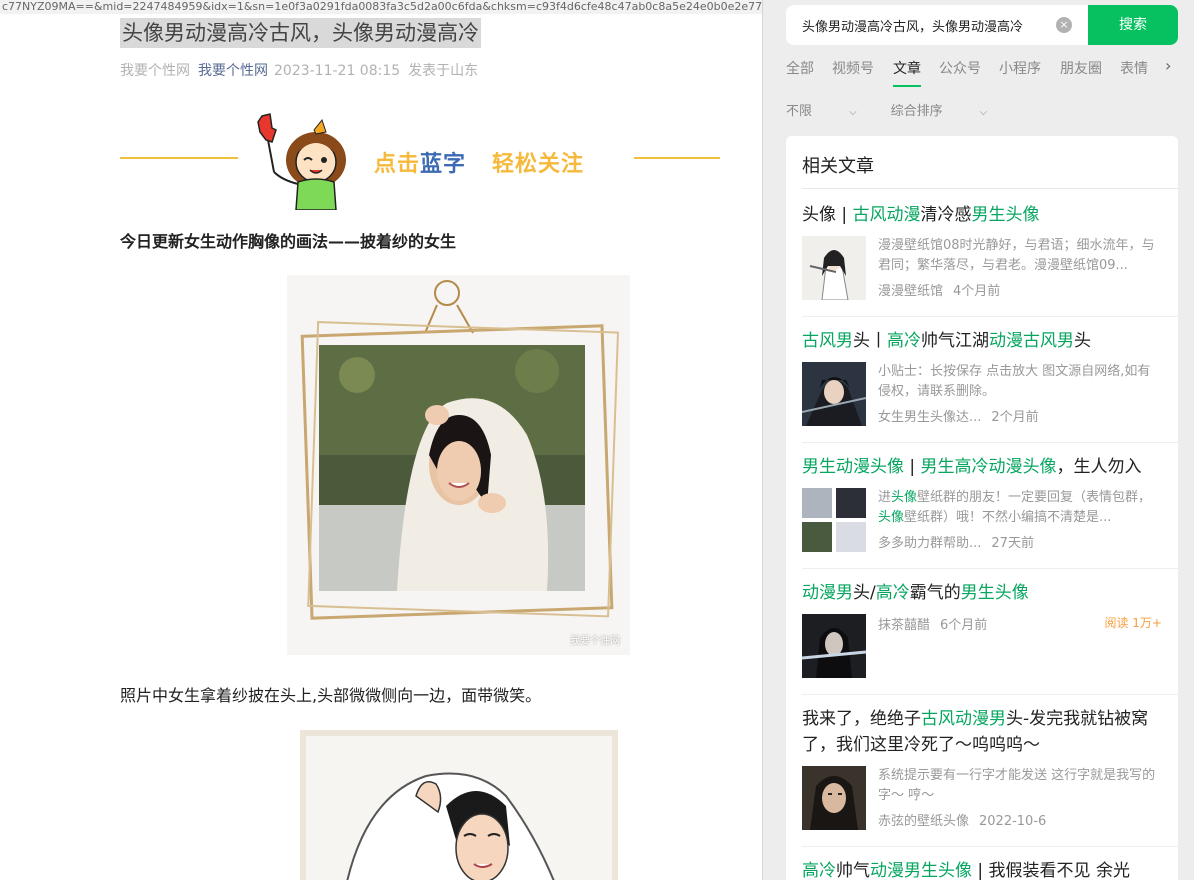 This screenshot has width=1194, height=880. What do you see at coordinates (595, 641) in the screenshot?
I see `watermark-label: 我要个性网` at bounding box center [595, 641].